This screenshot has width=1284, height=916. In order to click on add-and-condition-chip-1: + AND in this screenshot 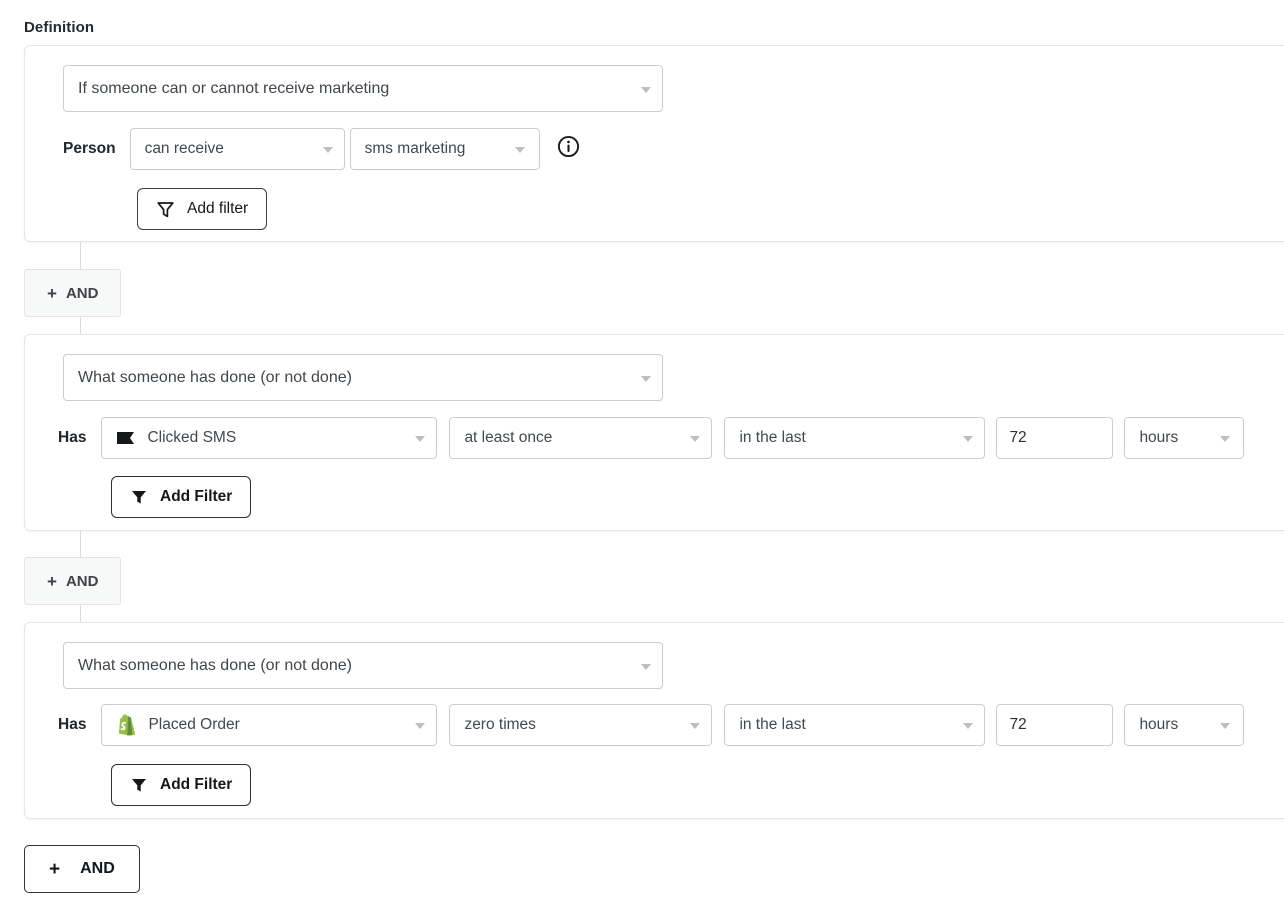, I will do `click(73, 293)`.